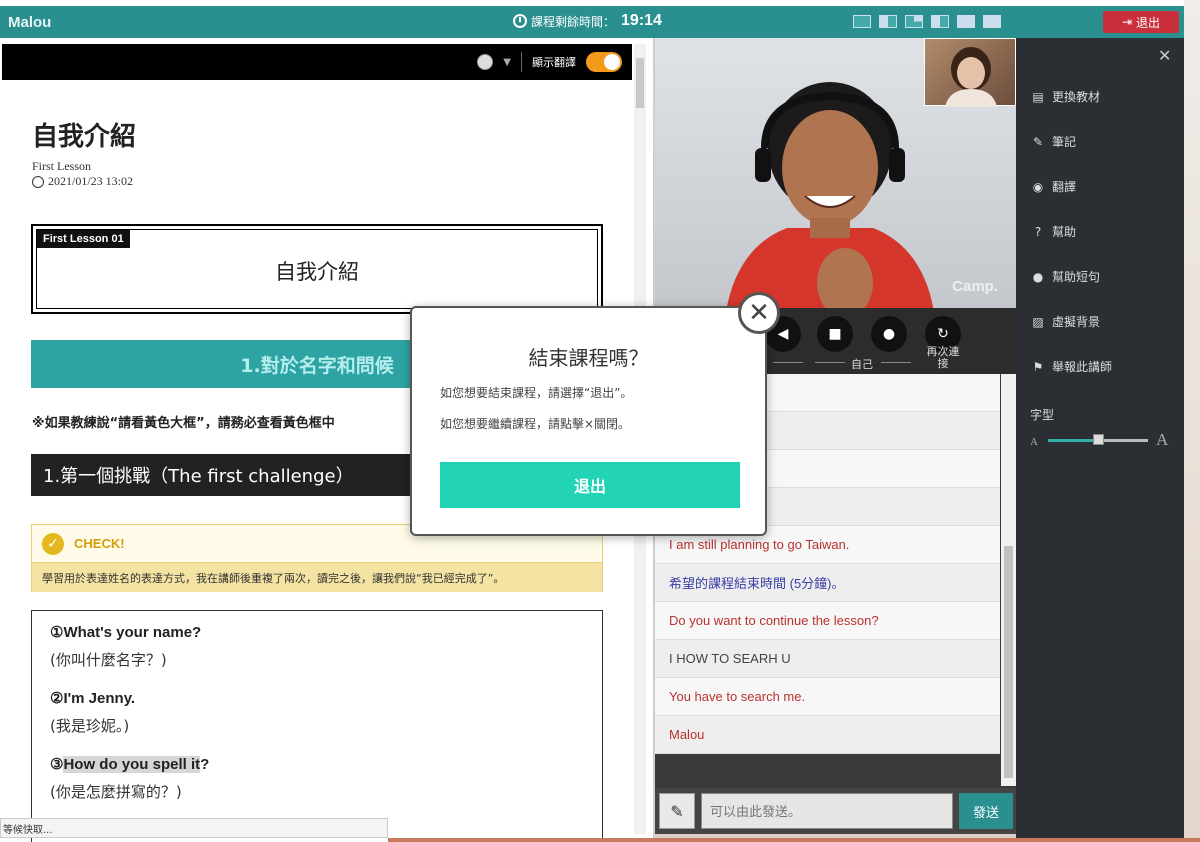 Image resolution: width=1200 pixels, height=842 pixels. I want to click on sidebar-item-report-teacher: ⚑ 舉報此講師, so click(1071, 366).